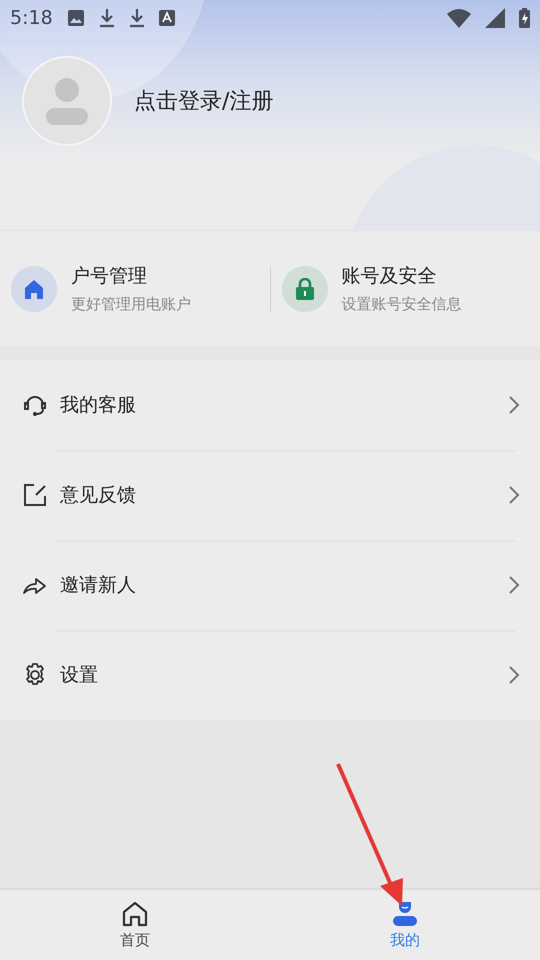  I want to click on menu-item: 我的客服, so click(270, 405).